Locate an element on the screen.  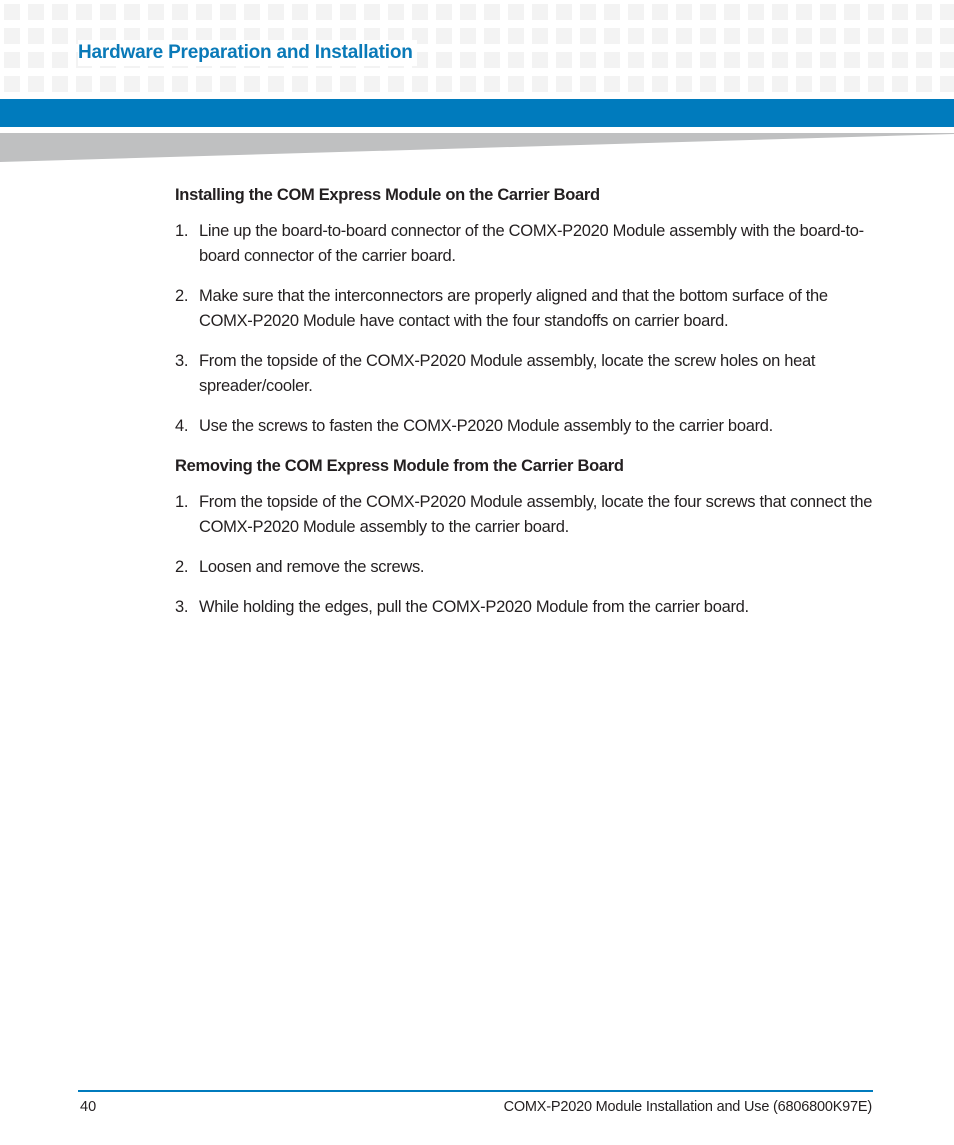
list-item: 2. Loosen and remove the screws. is located at coordinates (525, 567).